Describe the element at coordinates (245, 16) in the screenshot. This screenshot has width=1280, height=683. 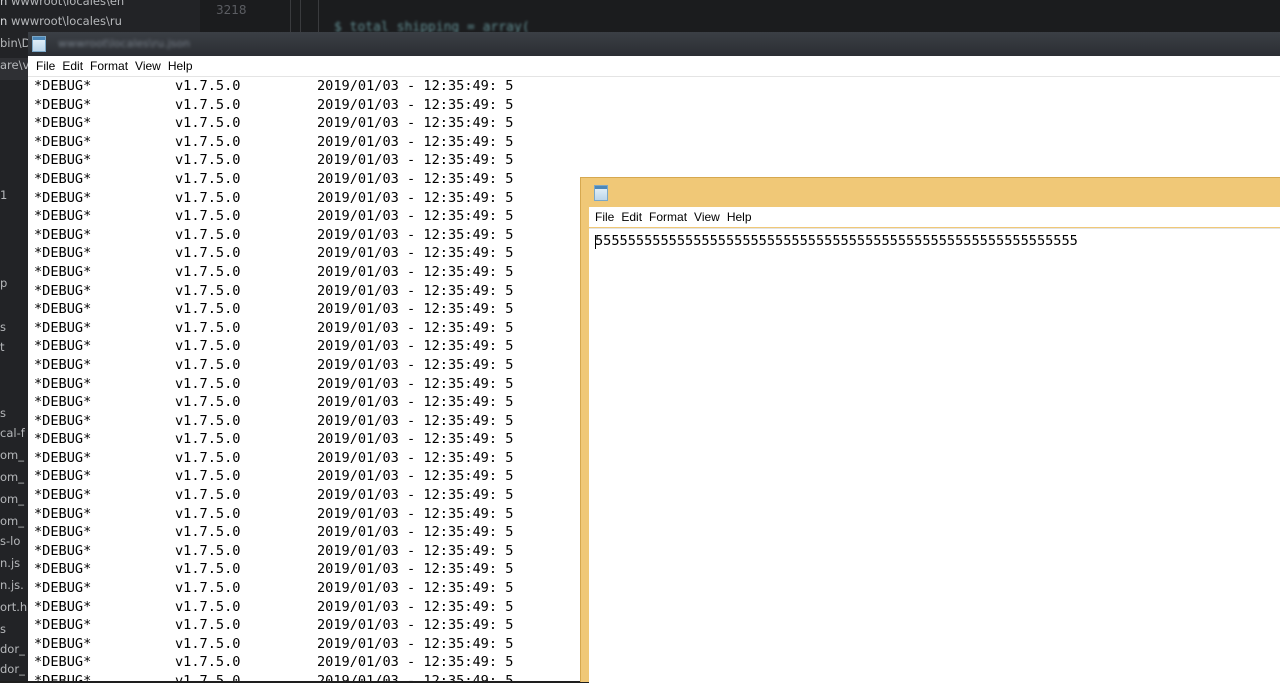
I see `background-gutter: 3218` at that location.